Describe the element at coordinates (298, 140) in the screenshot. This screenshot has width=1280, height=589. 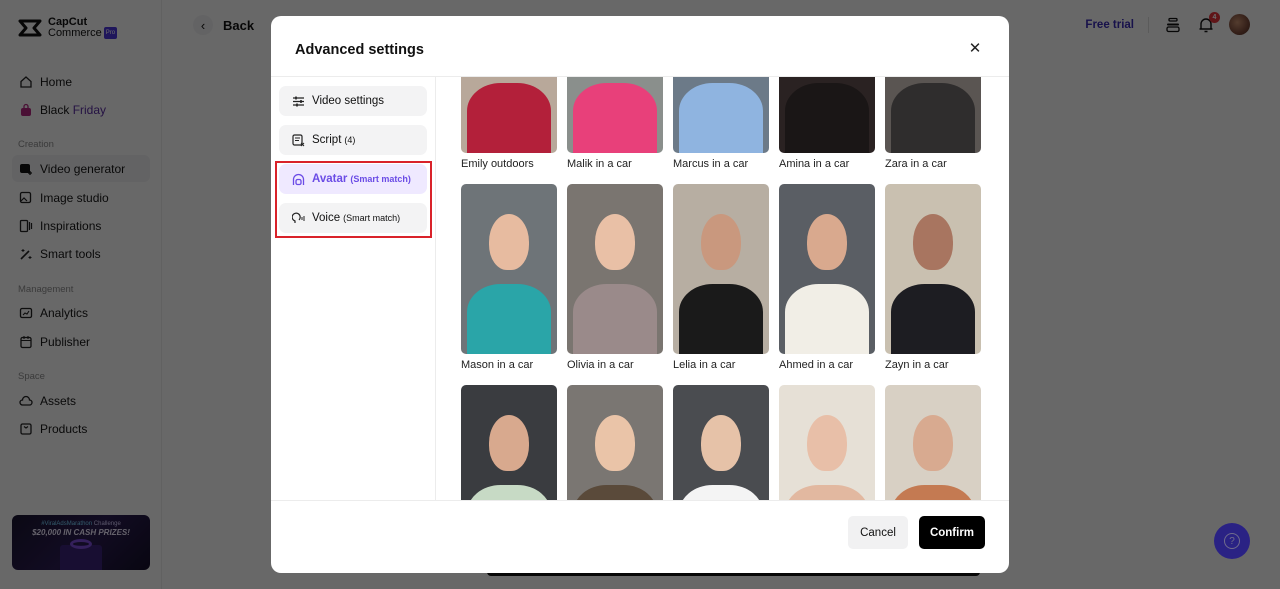
I see `script-icon` at that location.